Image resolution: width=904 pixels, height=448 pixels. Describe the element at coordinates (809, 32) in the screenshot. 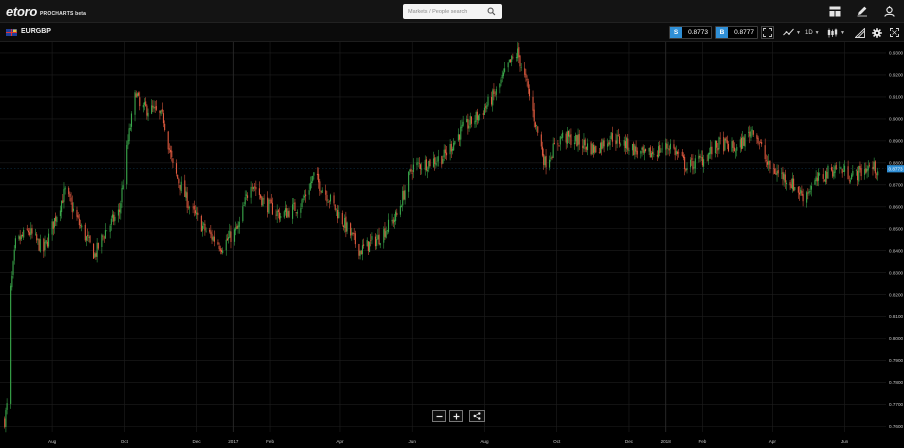

I see `timeframe-label: 1D` at that location.